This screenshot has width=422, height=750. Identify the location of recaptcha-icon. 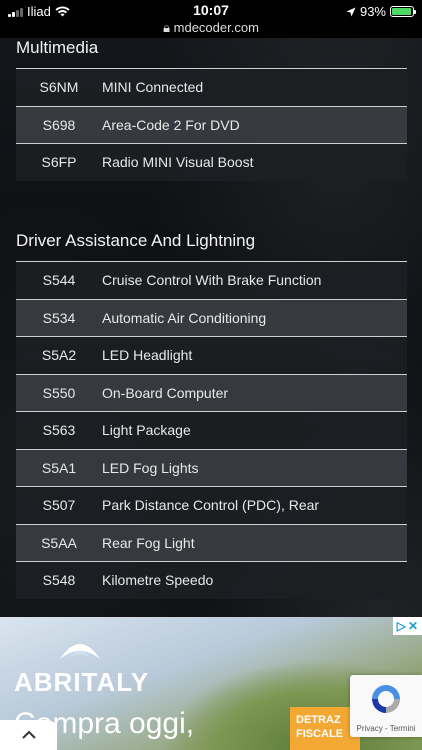
(386, 699).